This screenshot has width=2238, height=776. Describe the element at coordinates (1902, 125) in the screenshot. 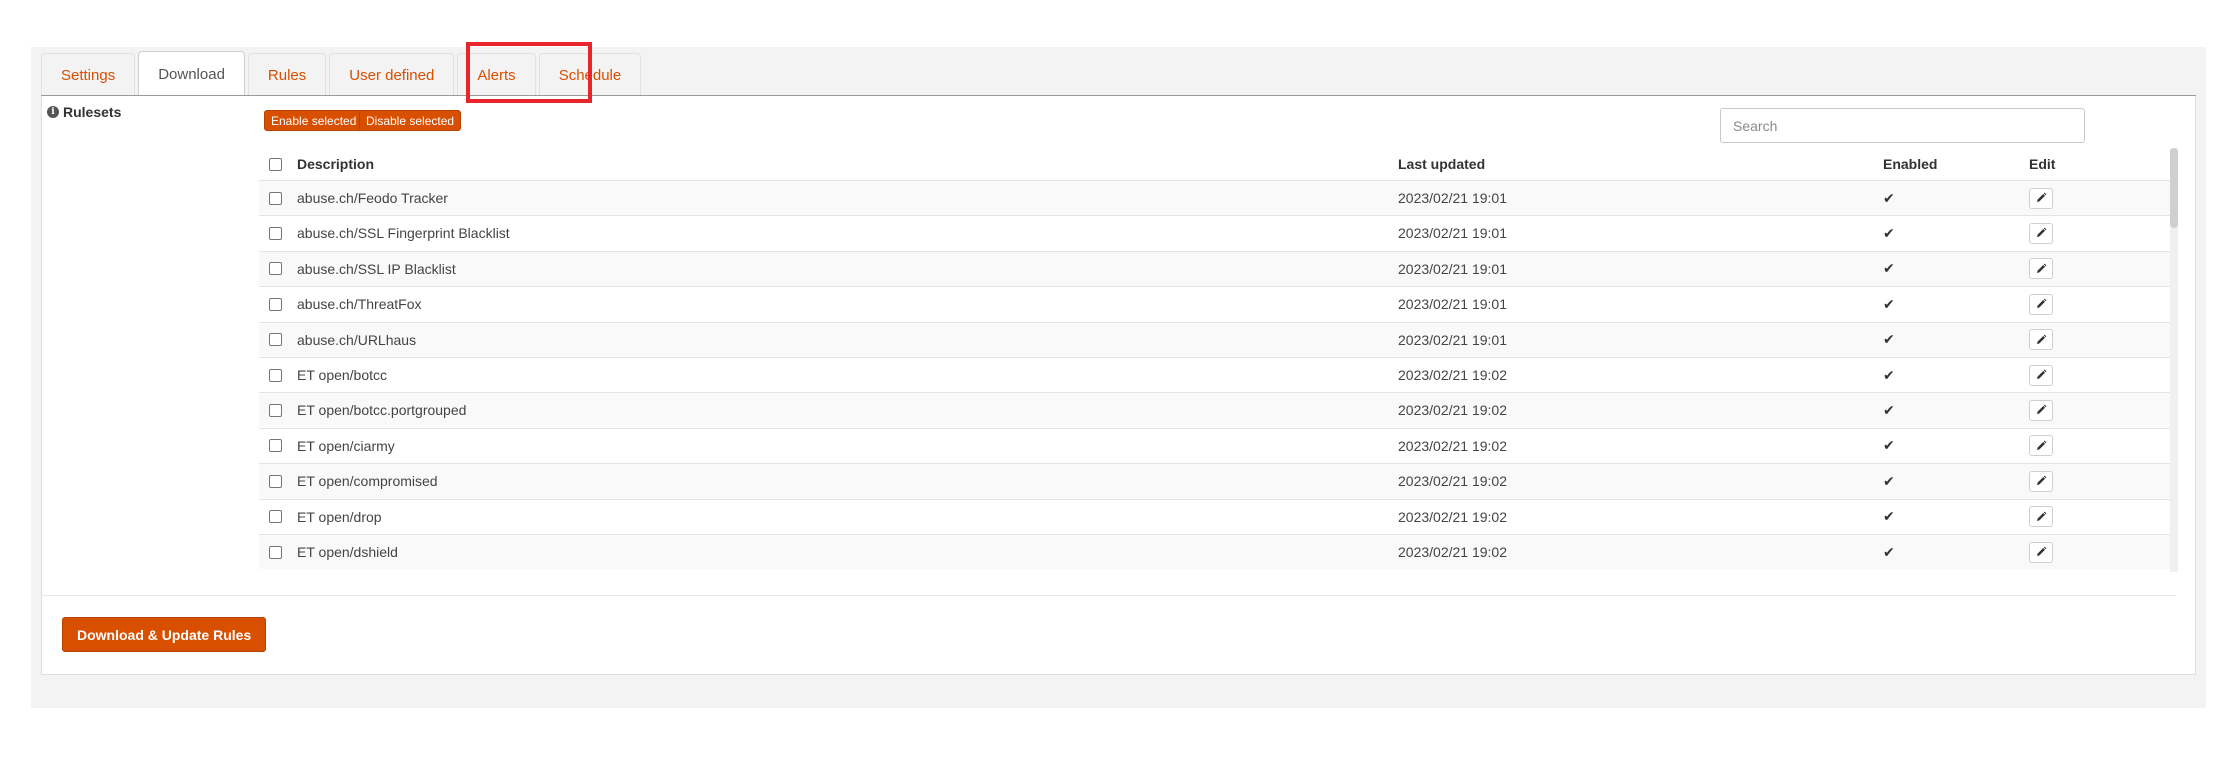

I see `search-input` at that location.